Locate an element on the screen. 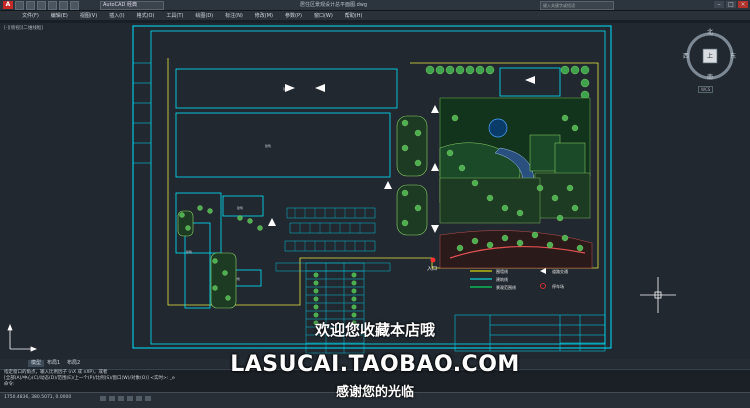  menu-edit: 编辑(E) is located at coordinates (59, 15).